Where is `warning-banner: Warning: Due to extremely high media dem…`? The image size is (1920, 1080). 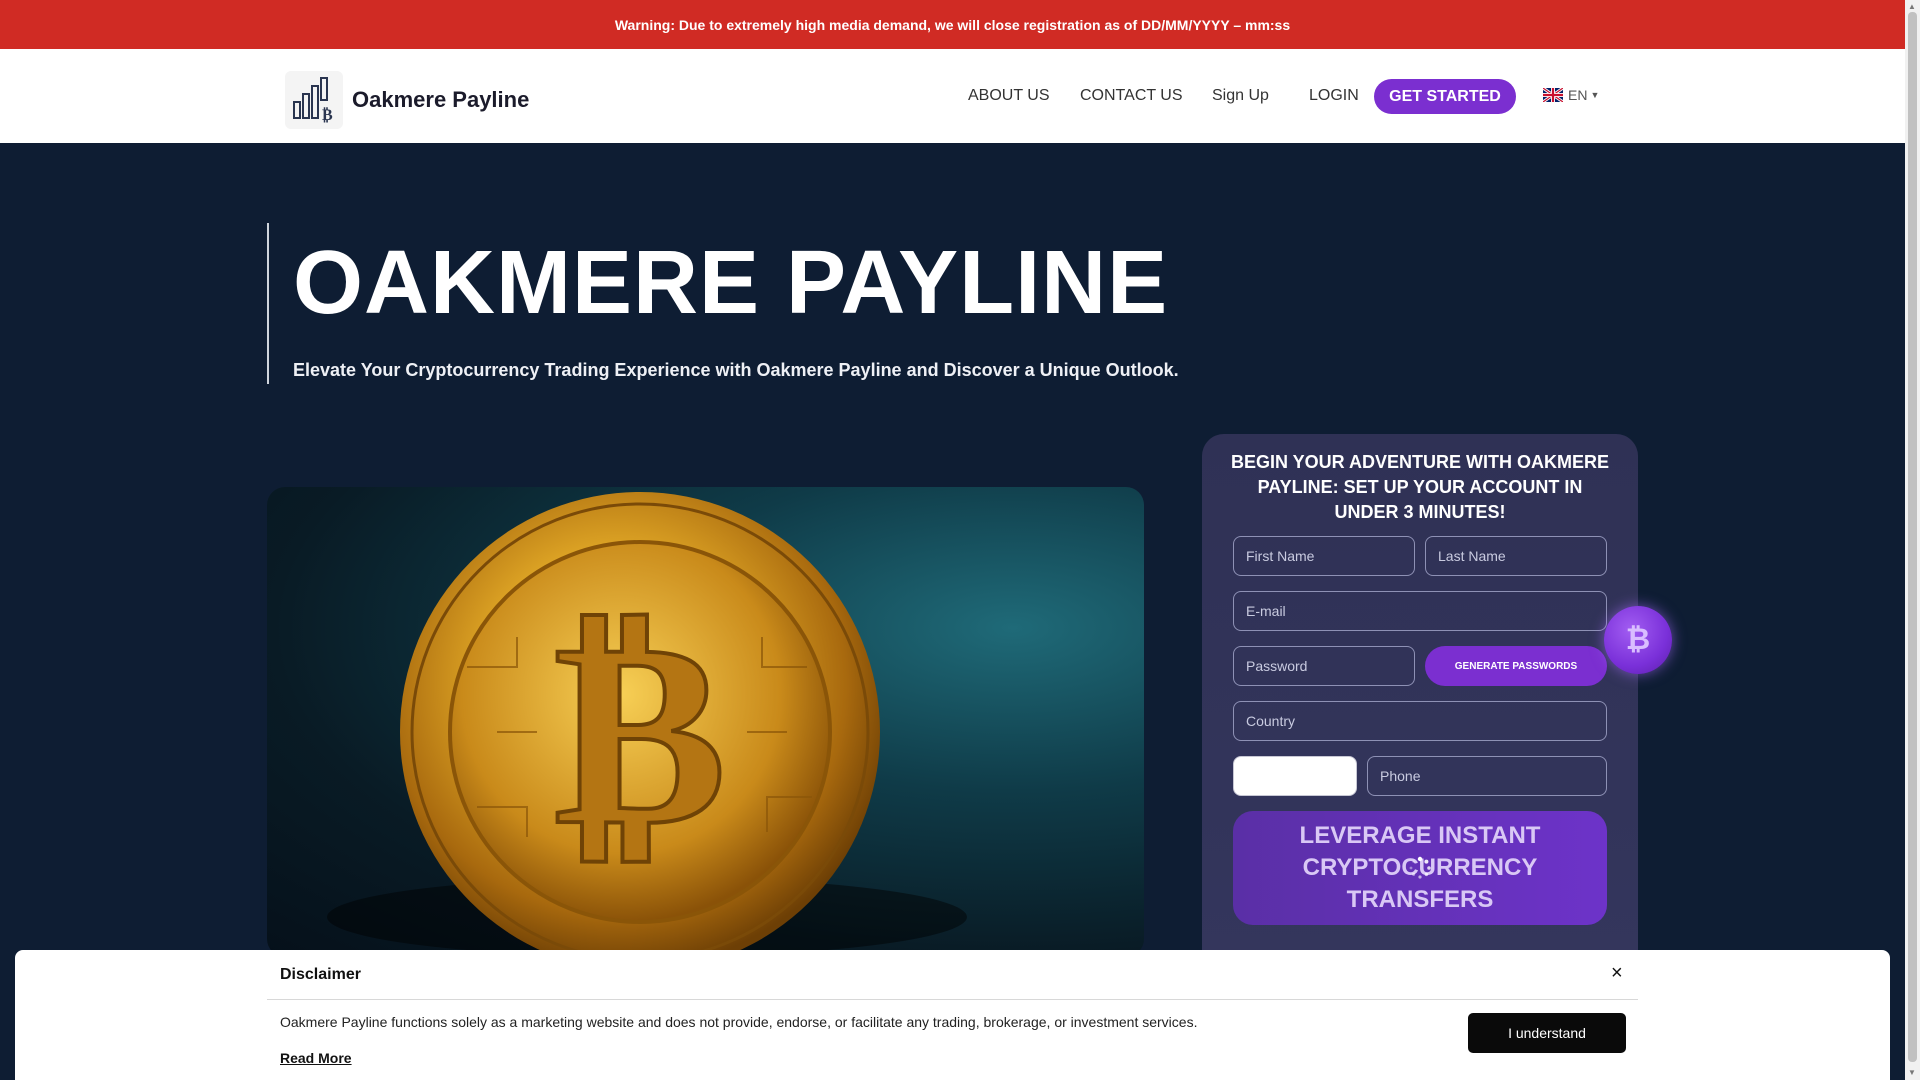 warning-banner: Warning: Due to extremely high media dem… is located at coordinates (952, 24).